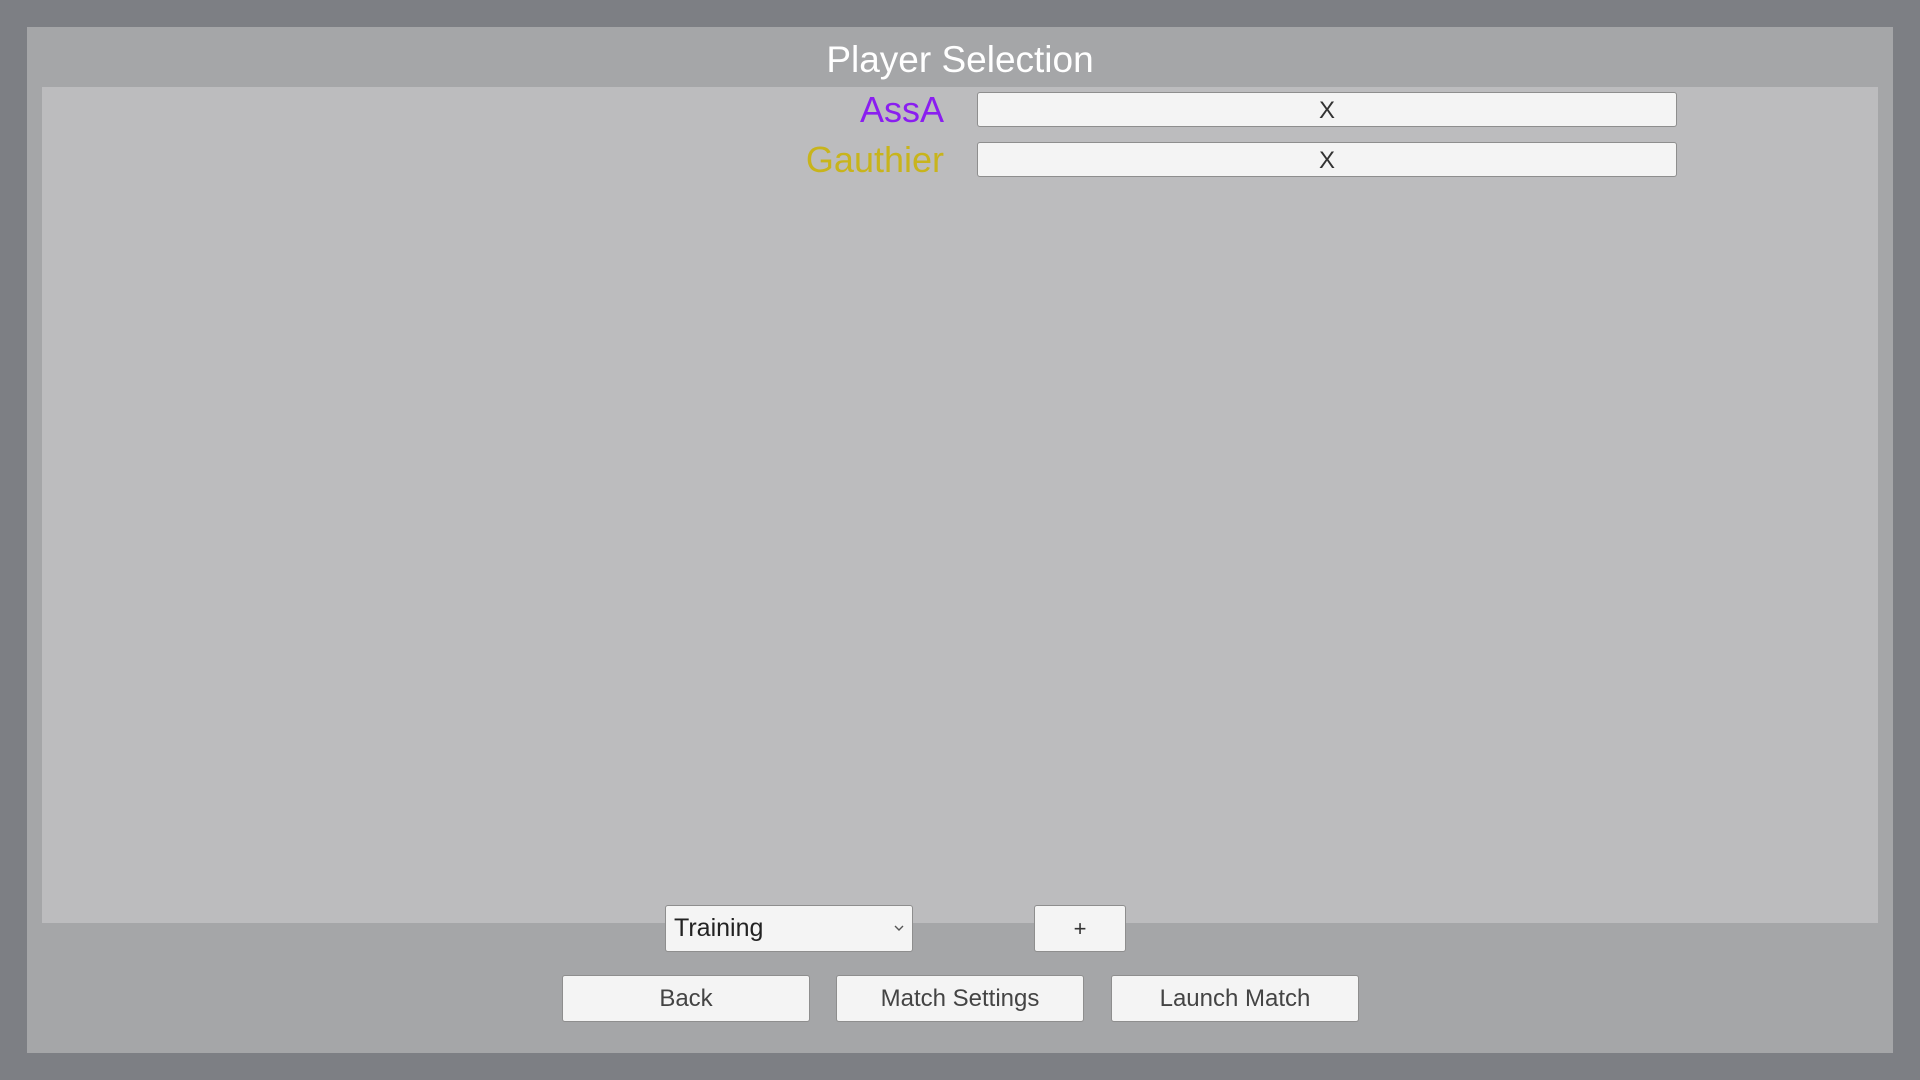 This screenshot has height=1080, width=1920. I want to click on back-button: Back, so click(686, 998).